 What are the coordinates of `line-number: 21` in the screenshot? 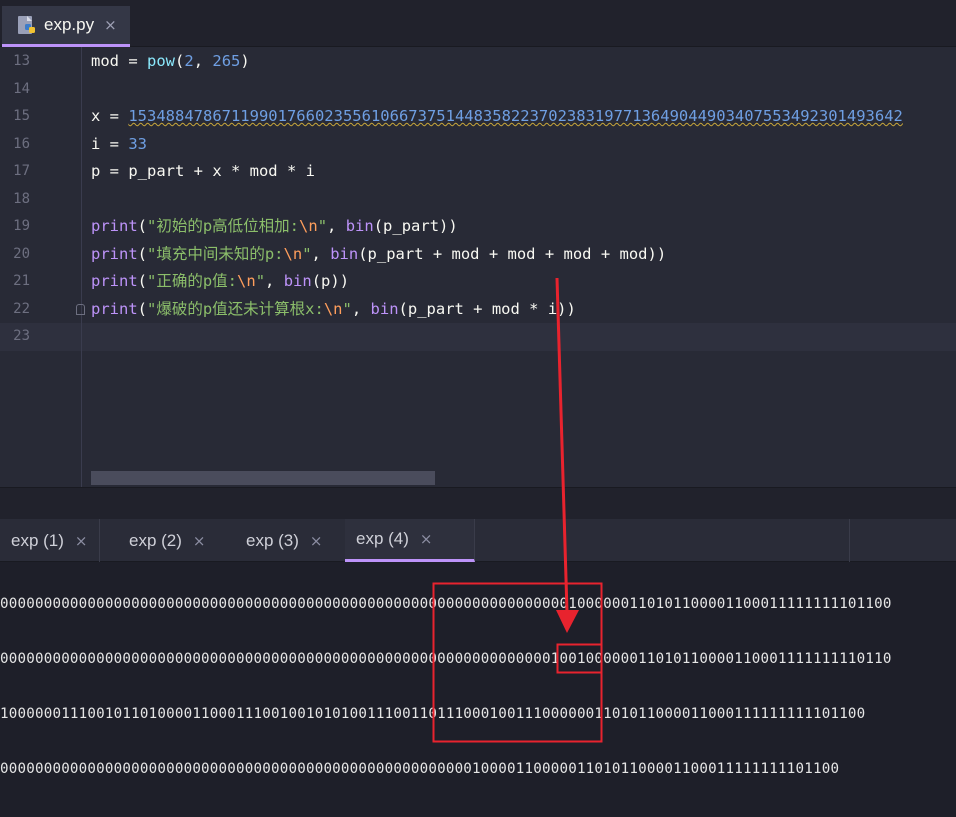 It's located at (21, 281).